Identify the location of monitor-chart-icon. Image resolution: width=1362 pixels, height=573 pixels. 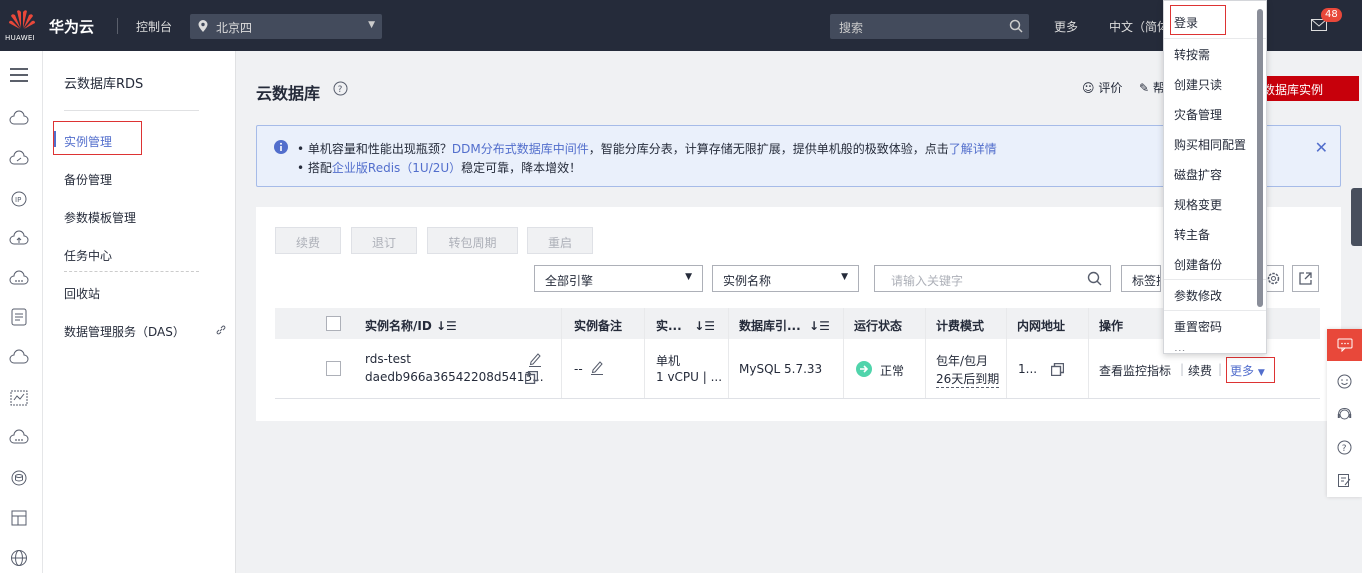
(19, 398).